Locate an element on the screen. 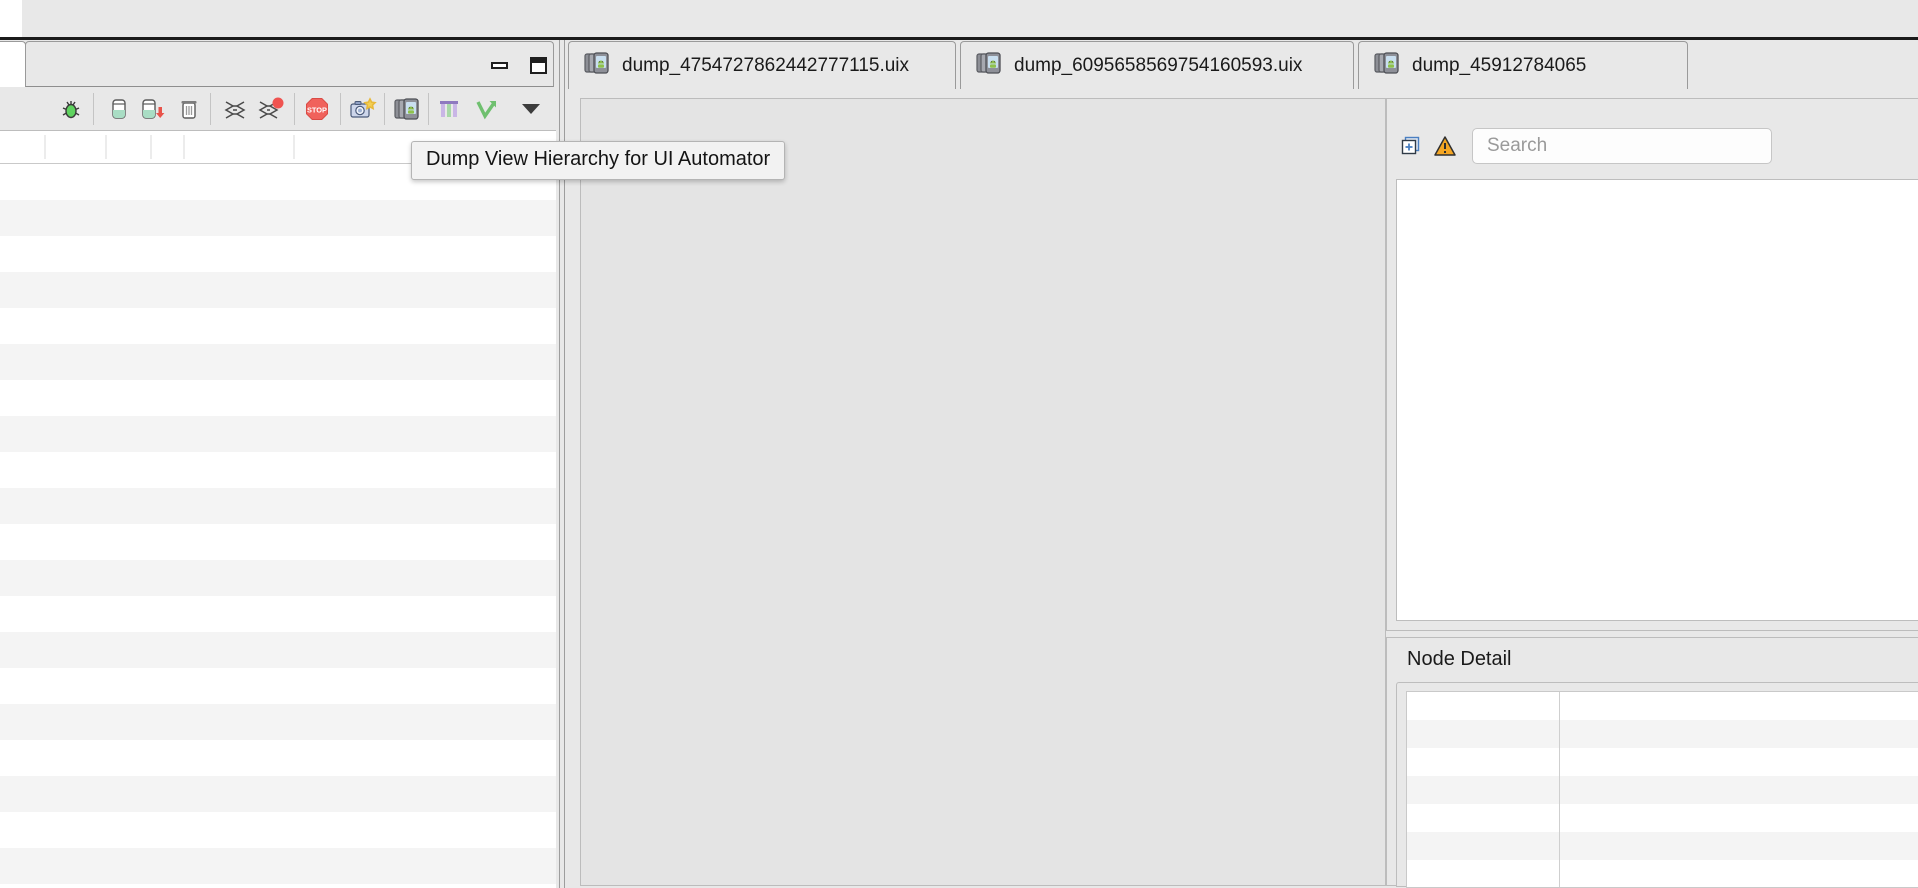 Image resolution: width=1918 pixels, height=888 pixels. node-detail-title: Node Detail is located at coordinates (1459, 659).